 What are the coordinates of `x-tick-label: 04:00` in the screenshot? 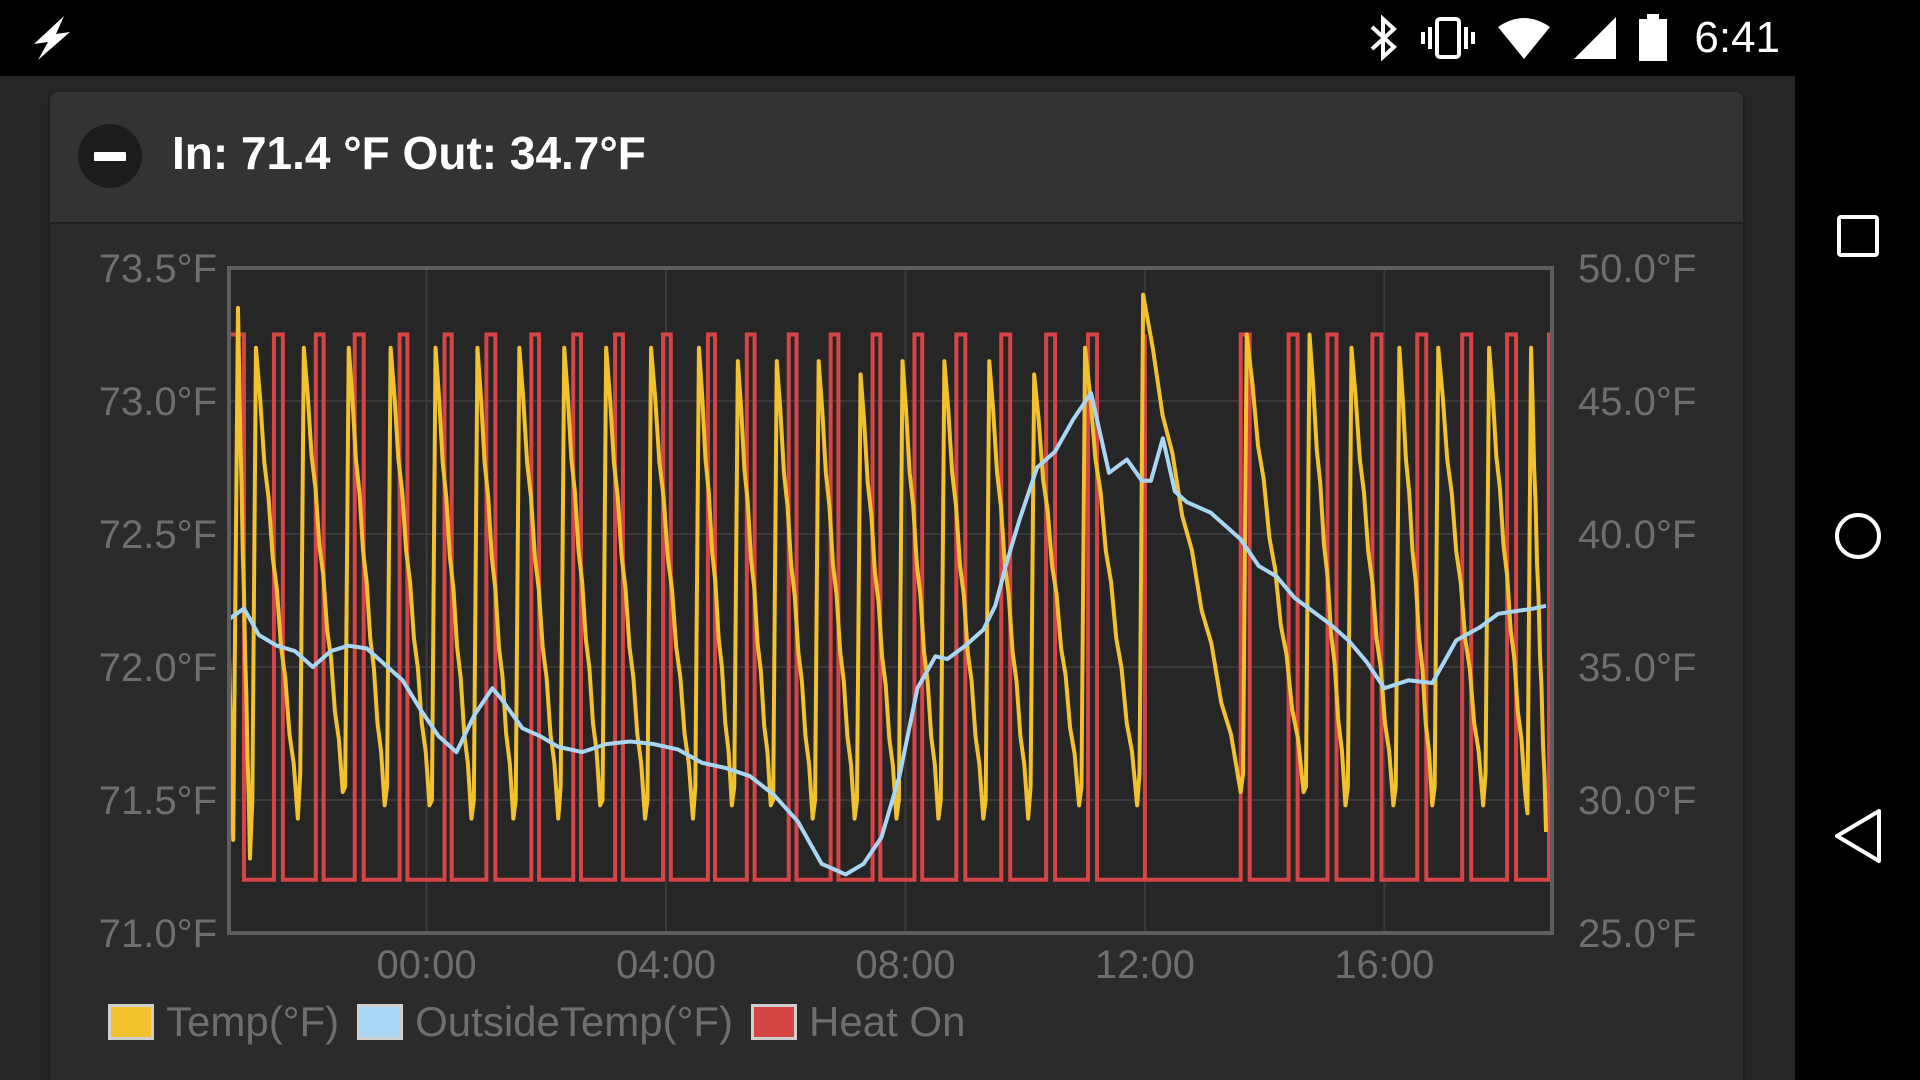 It's located at (666, 965).